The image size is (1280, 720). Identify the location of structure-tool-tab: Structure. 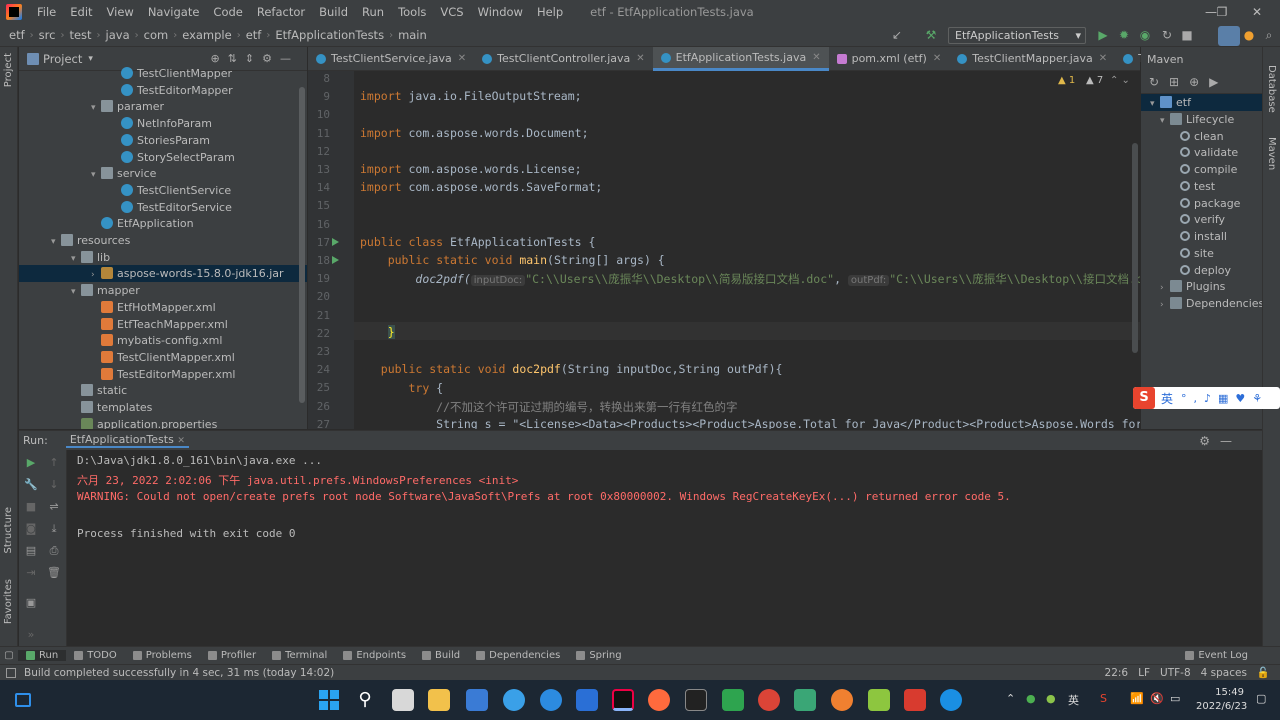
(8, 530).